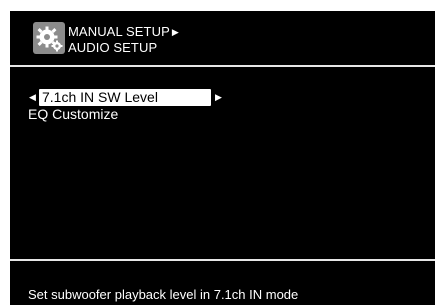 This screenshot has height=305, width=435. I want to click on gear-icon, so click(49, 38).